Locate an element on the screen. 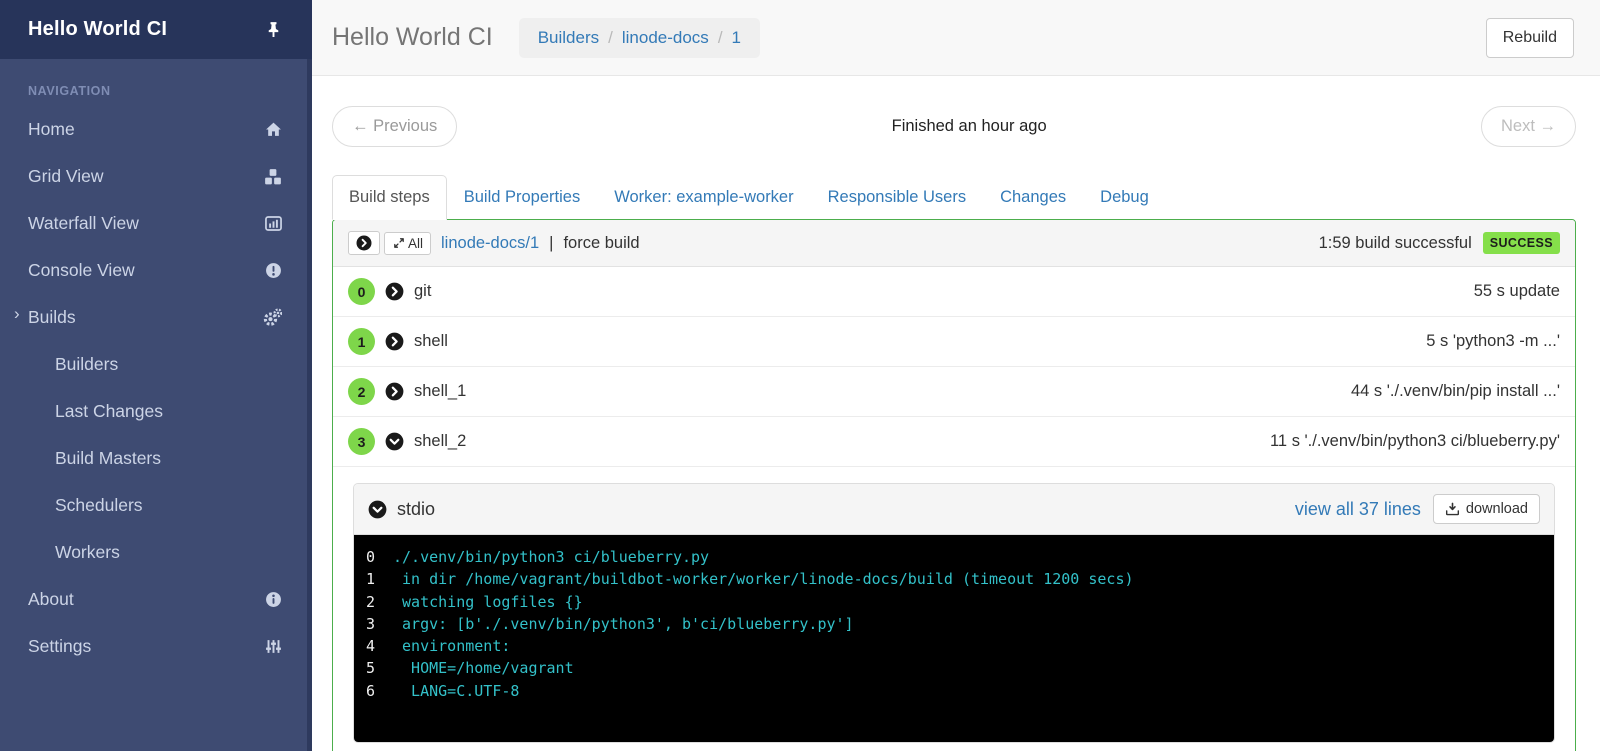 The width and height of the screenshot is (1600, 751). step-row-shell: 1 shell 5 s 'python3 -m ...' is located at coordinates (954, 342).